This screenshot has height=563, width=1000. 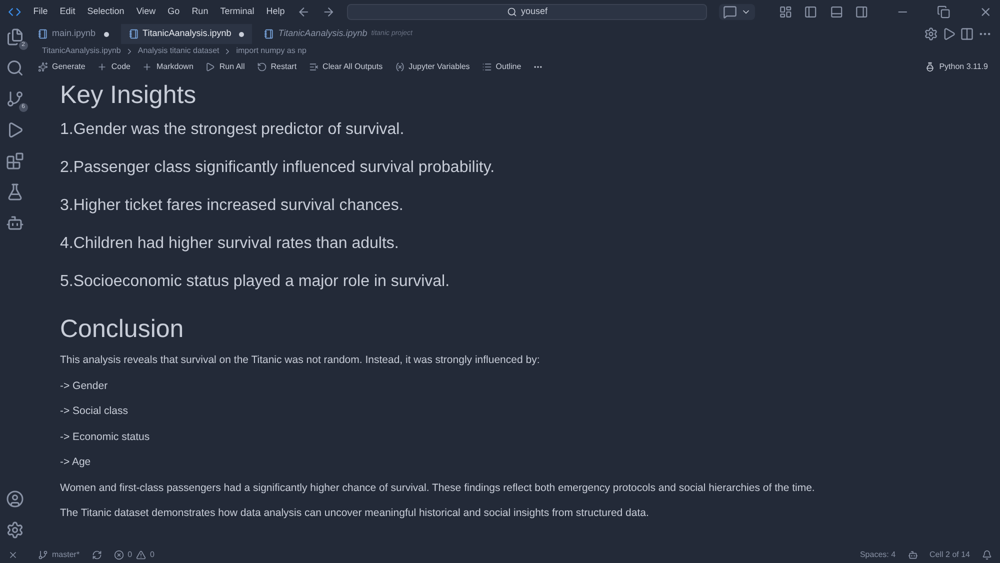 I want to click on paragraph: The Titanic dataset demonstrates how data analysis can uncover meaningful historical and social insights from structured data., so click(x=355, y=513).